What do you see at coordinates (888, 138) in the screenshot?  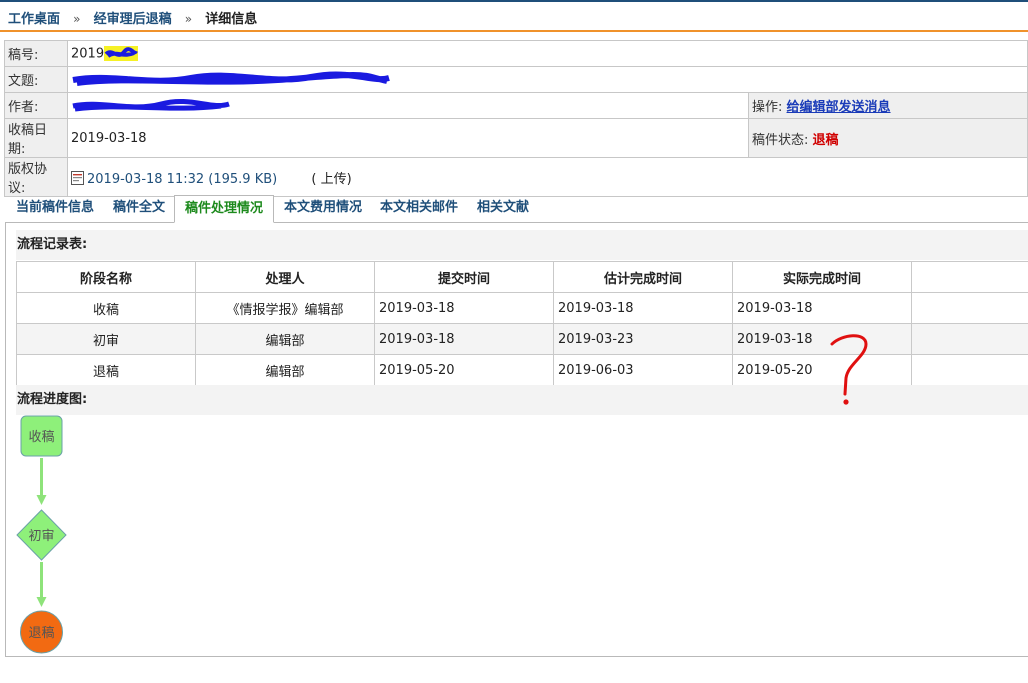 I see `status-cell: 稿件状态: 退稿` at bounding box center [888, 138].